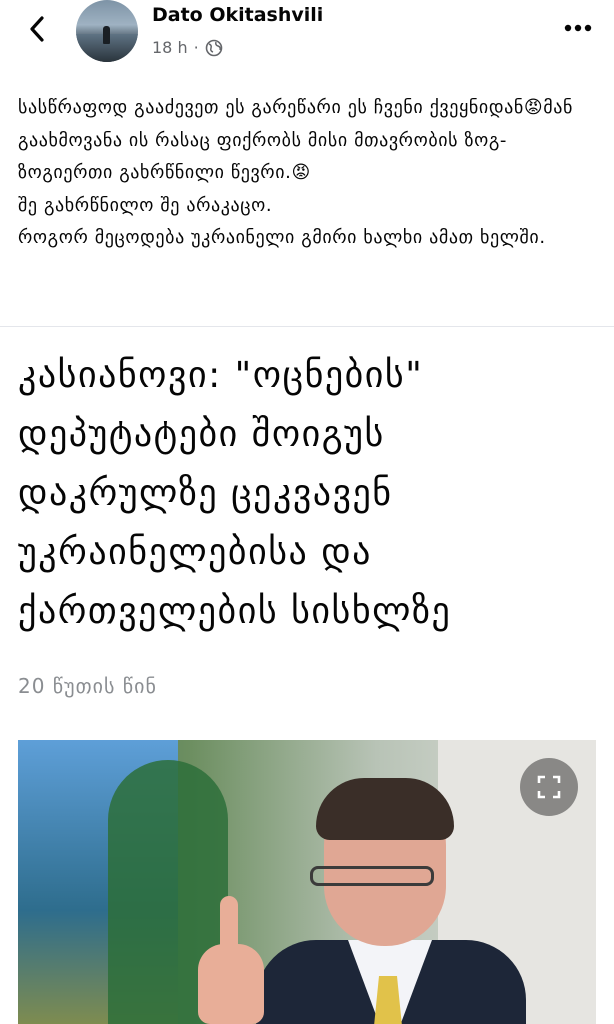  Describe the element at coordinates (87, 686) in the screenshot. I see `article-time: 20 წუთის წინ` at that location.